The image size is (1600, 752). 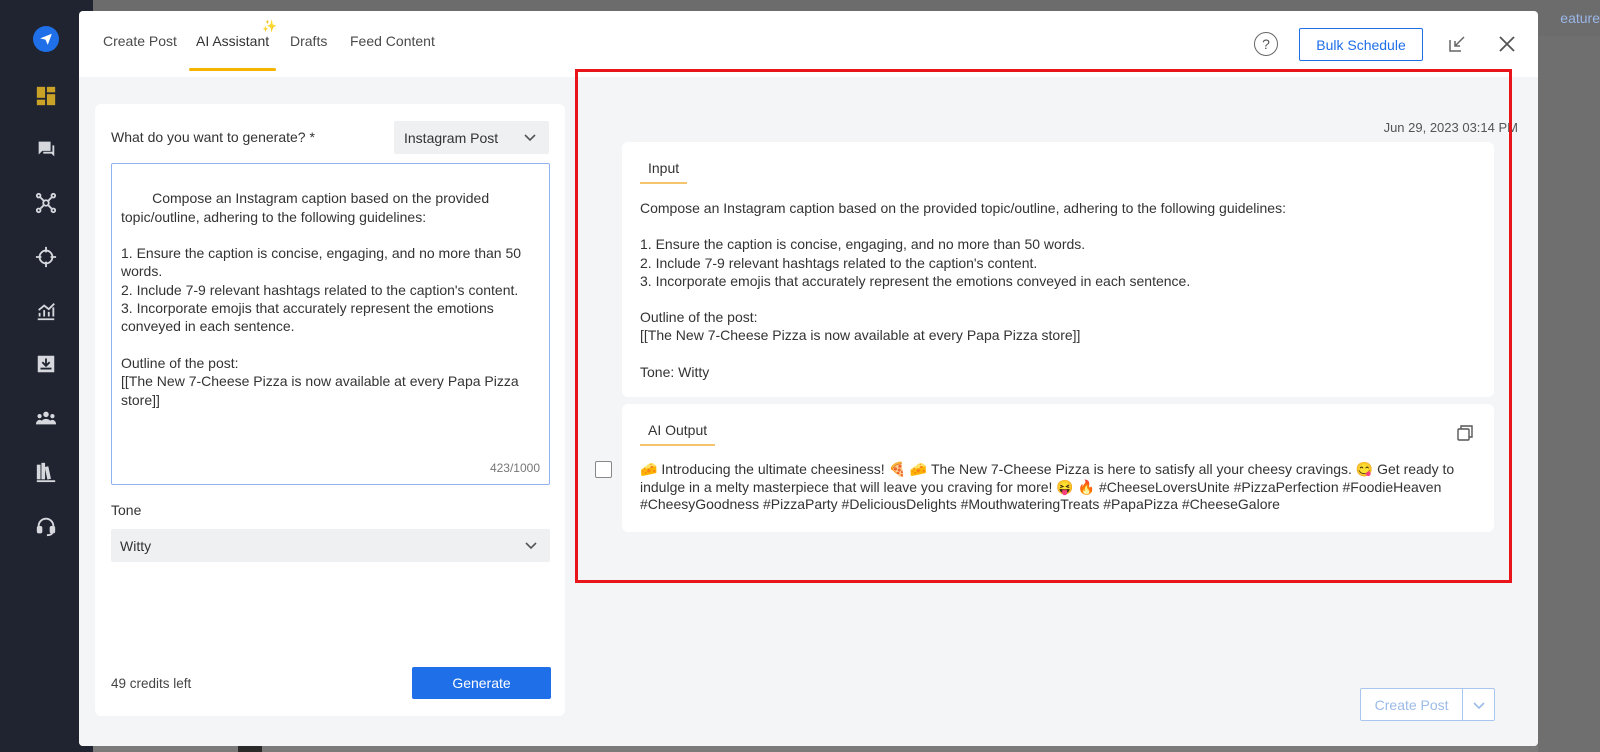 What do you see at coordinates (1361, 44) in the screenshot?
I see `bulk-schedule-button: Bulk Schedule` at bounding box center [1361, 44].